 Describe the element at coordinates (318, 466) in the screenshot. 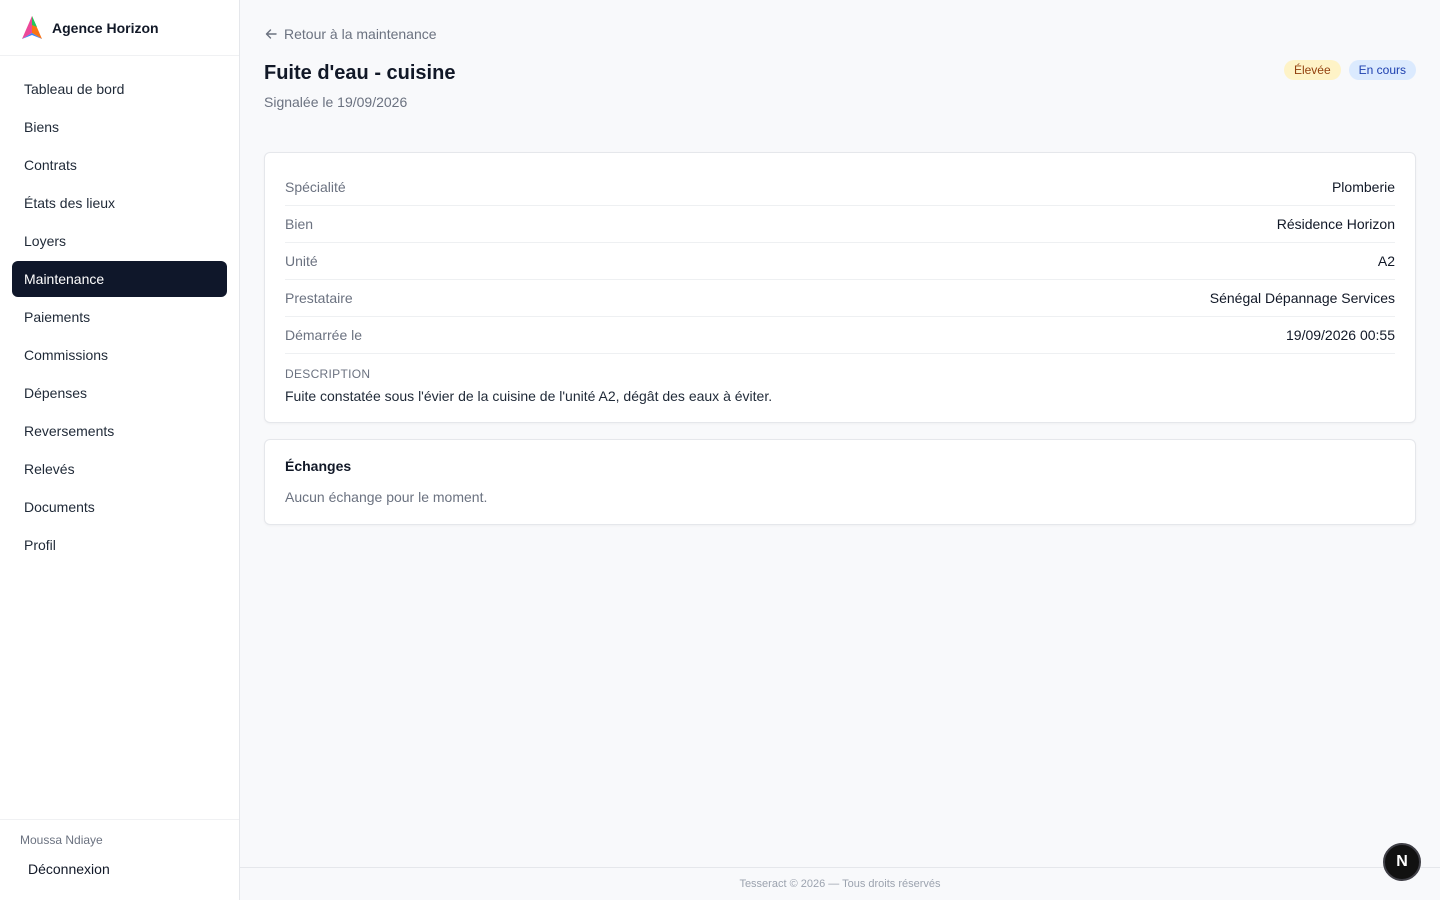

I see `exchanges-title: Échanges` at that location.